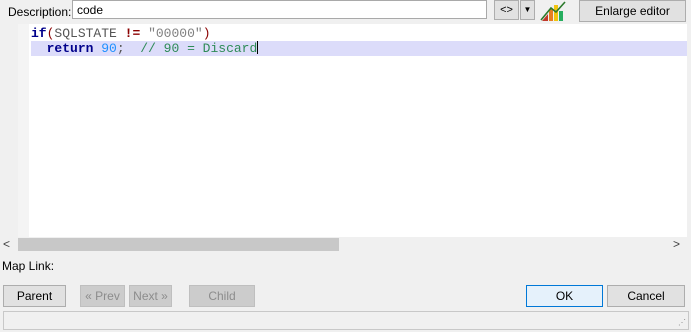 The image size is (691, 332). Describe the element at coordinates (222, 296) in the screenshot. I see `child-button: Child` at that location.